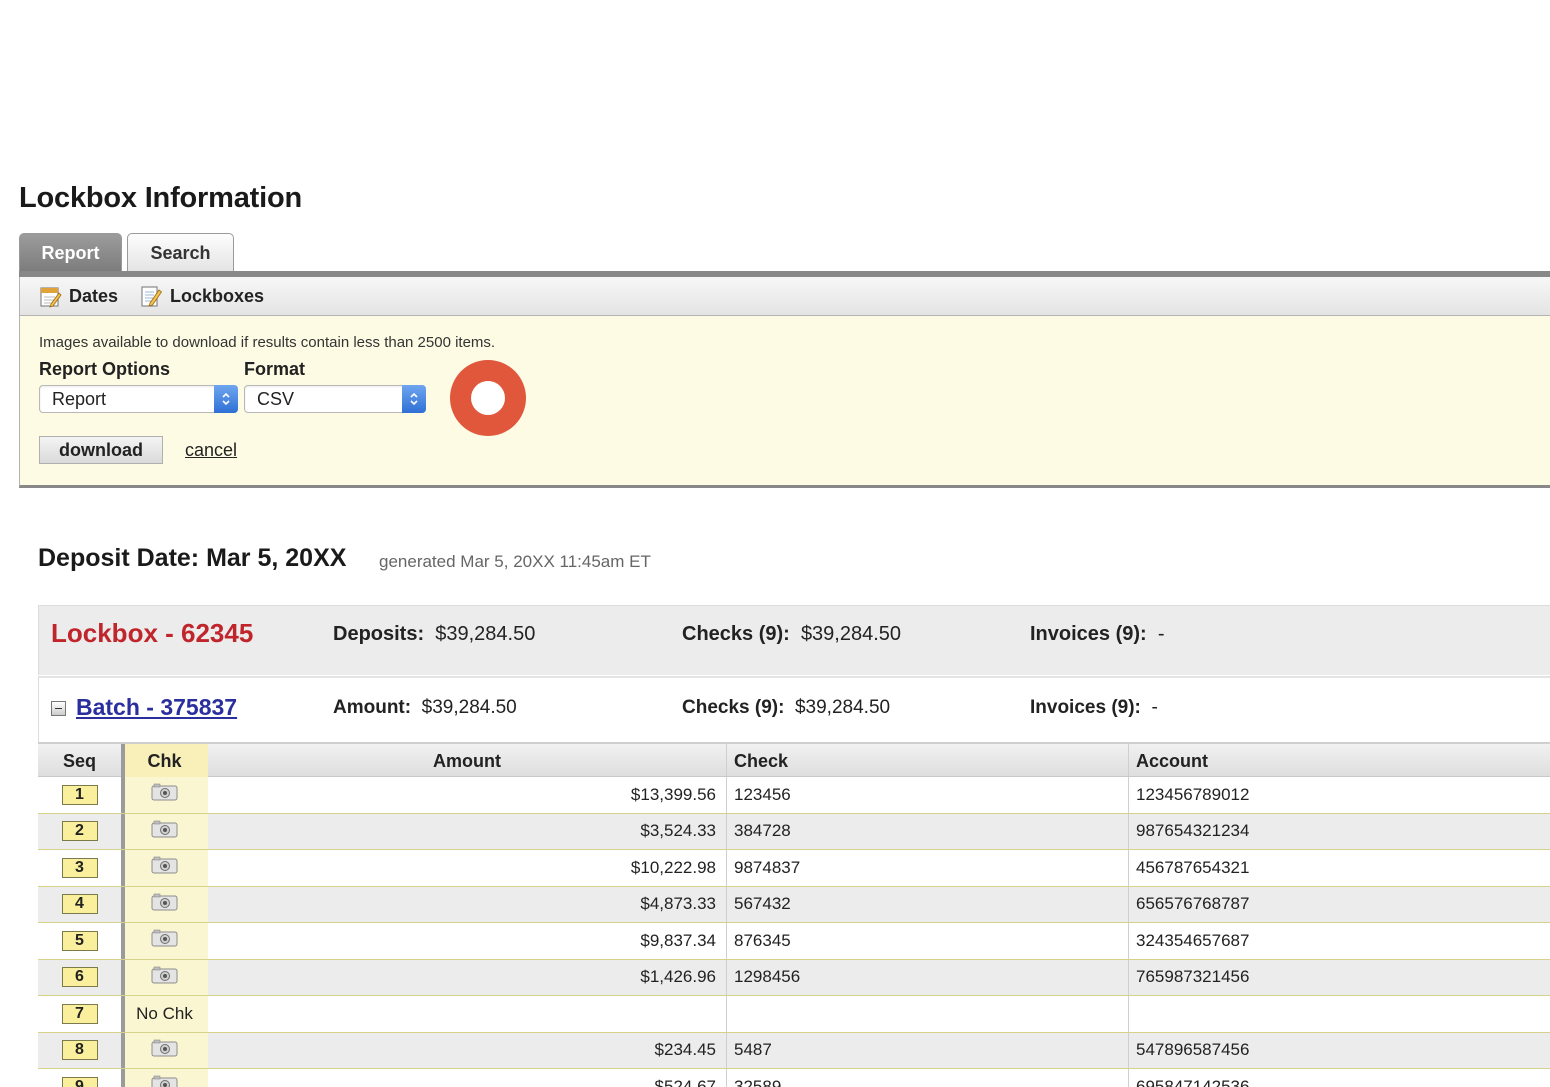 The height and width of the screenshot is (1087, 1550). Describe the element at coordinates (104, 369) in the screenshot. I see `report-options-label: Report Options` at that location.